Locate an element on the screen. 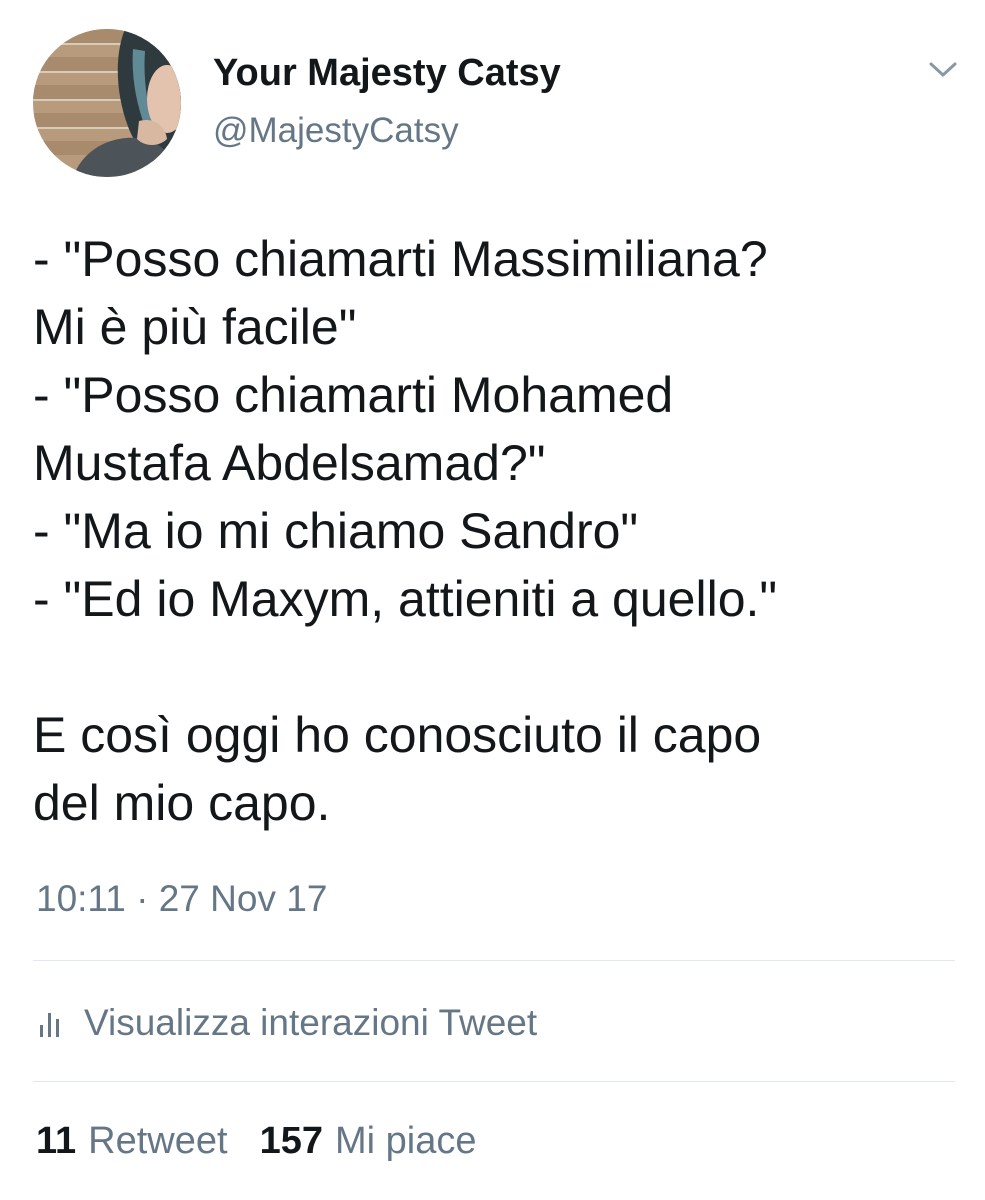  likes-stat: 157 Mi piace is located at coordinates (368, 1141).